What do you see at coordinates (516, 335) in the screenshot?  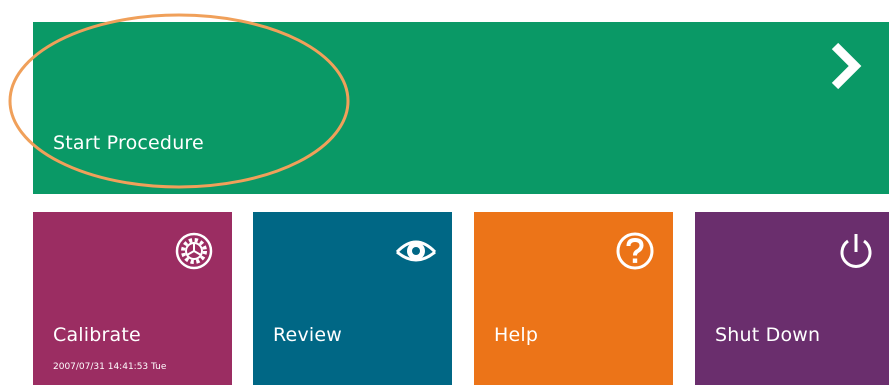 I see `help-label: Help` at bounding box center [516, 335].